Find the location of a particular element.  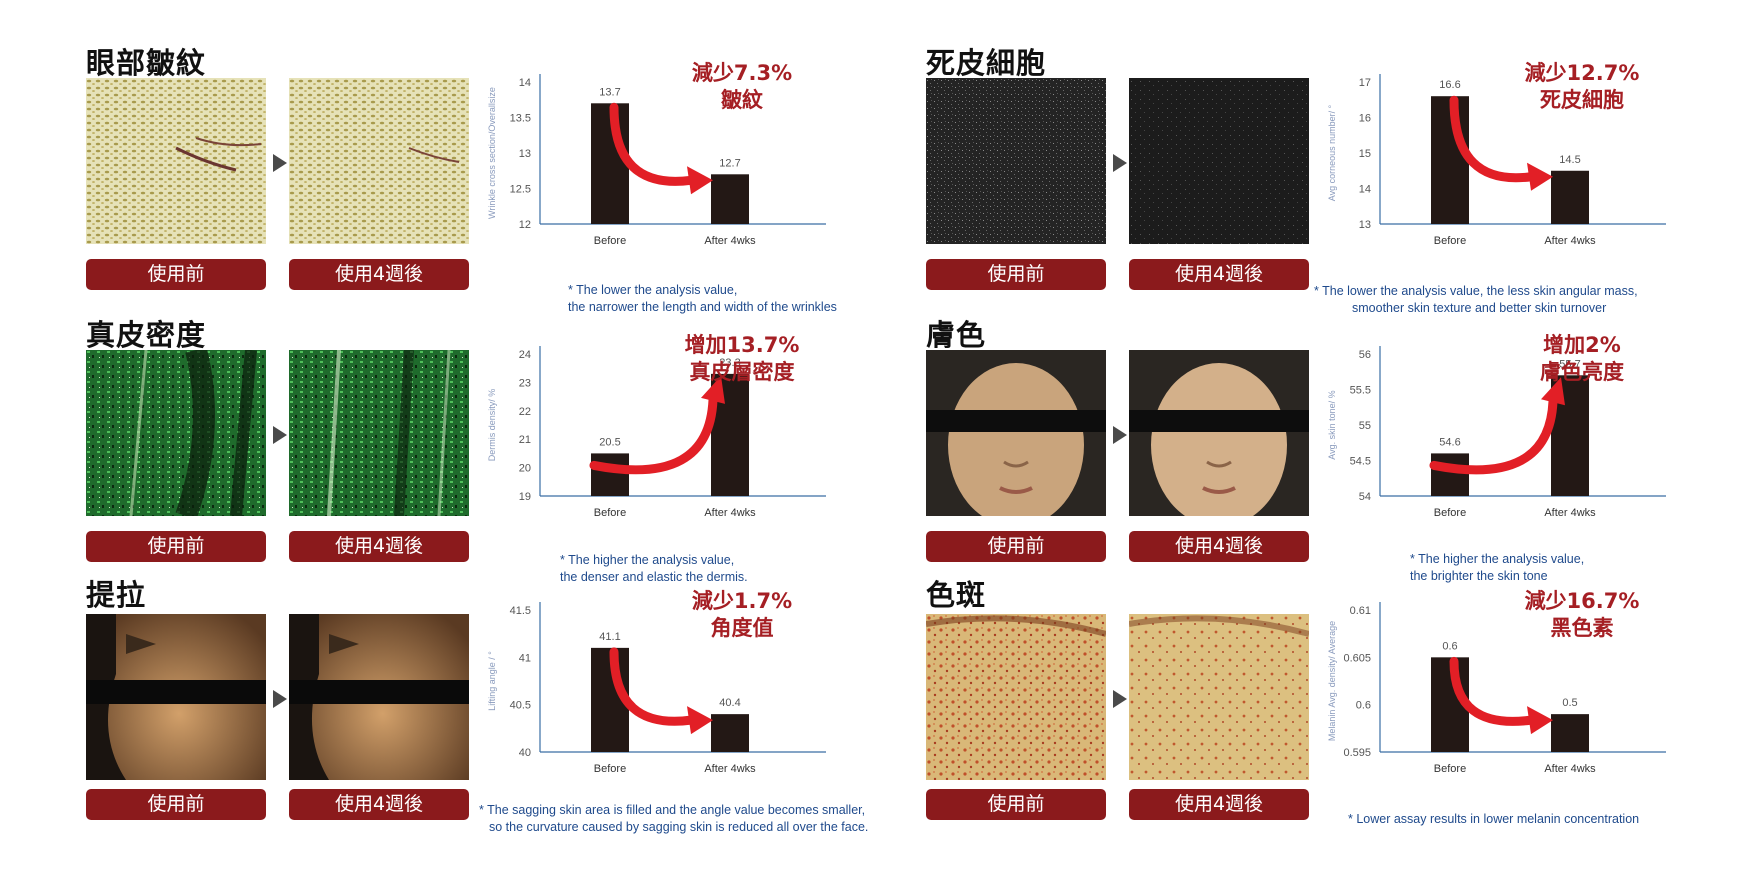

y-axis-label: Wrinkle cross section/Overallsize is located at coordinates (492, 153).